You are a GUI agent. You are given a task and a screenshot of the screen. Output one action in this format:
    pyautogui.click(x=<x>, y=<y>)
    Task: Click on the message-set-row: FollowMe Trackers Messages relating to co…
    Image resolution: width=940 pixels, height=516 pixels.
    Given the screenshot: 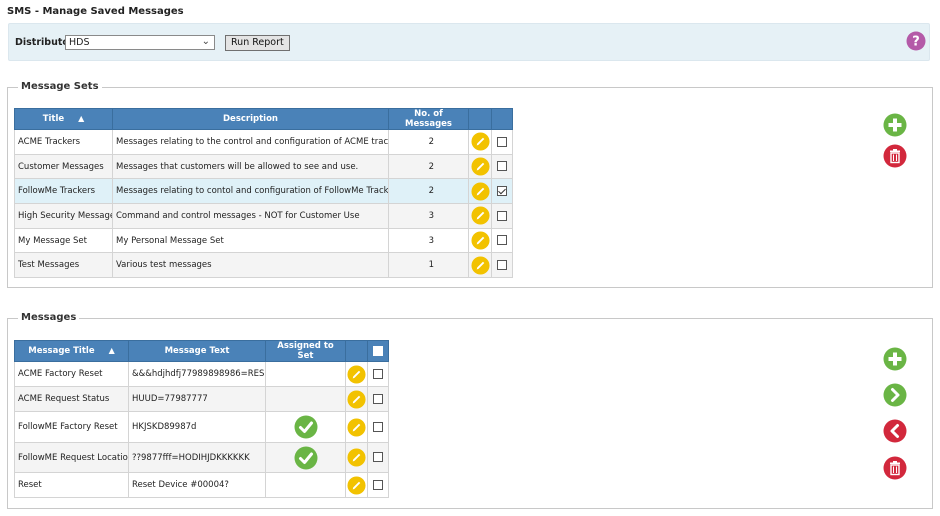 What is the action you would take?
    pyautogui.click(x=263, y=191)
    